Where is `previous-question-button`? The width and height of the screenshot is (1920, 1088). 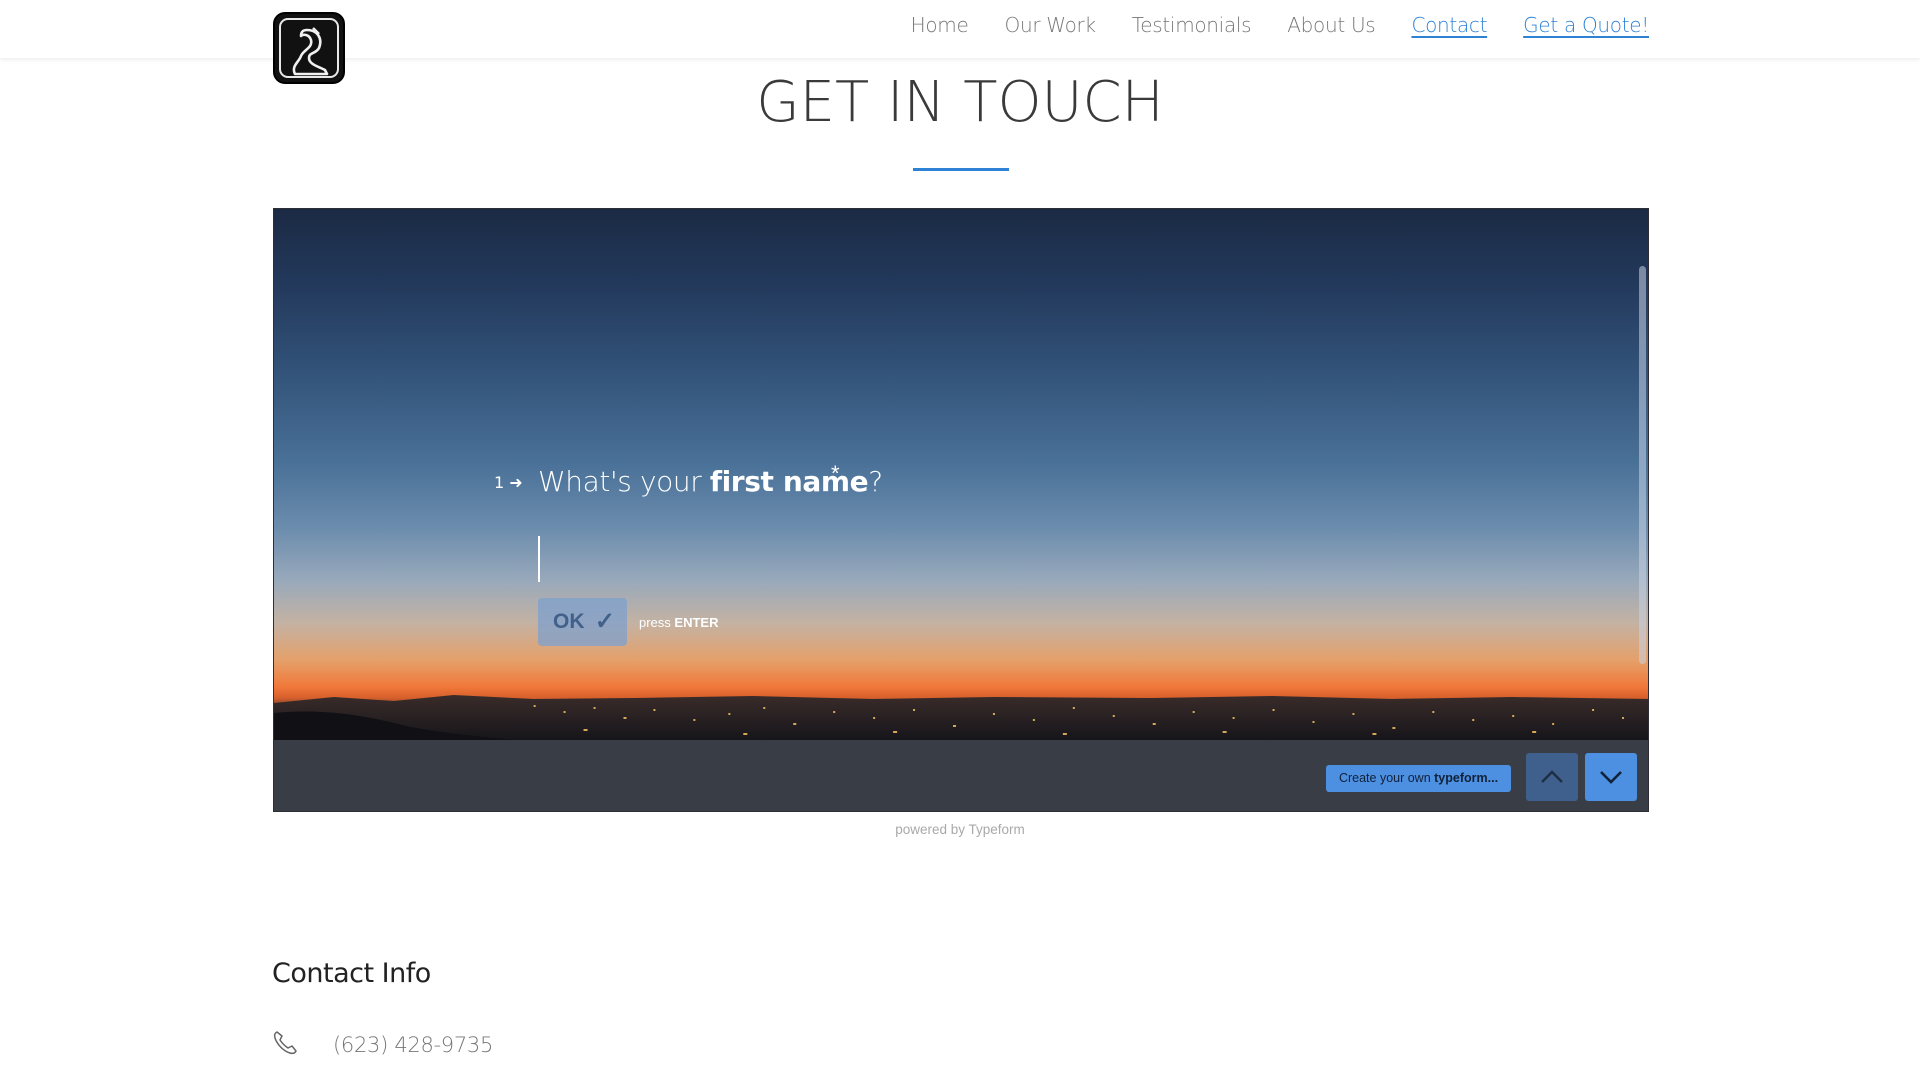
previous-question-button is located at coordinates (1552, 777).